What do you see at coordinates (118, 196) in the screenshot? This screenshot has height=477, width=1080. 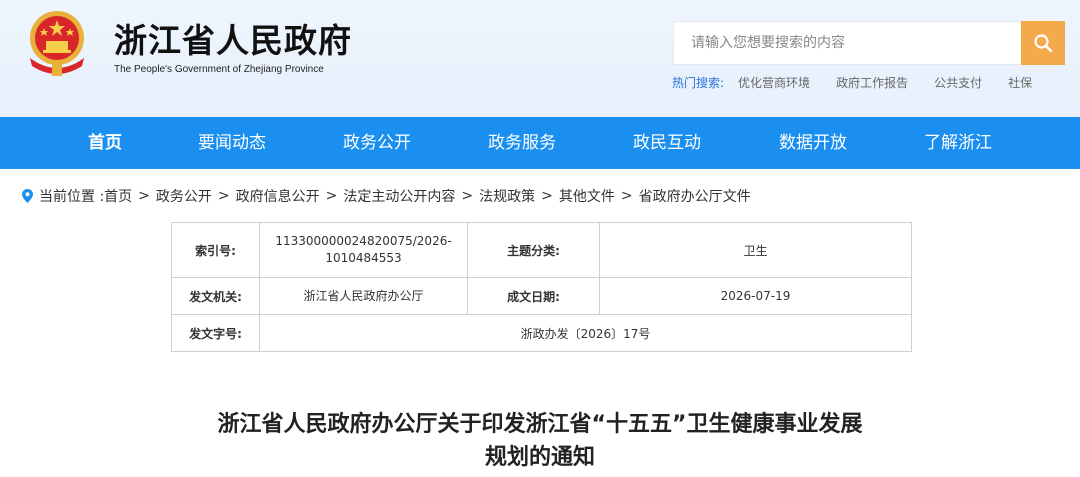 I see `breadcrumb-item-home: 首页` at bounding box center [118, 196].